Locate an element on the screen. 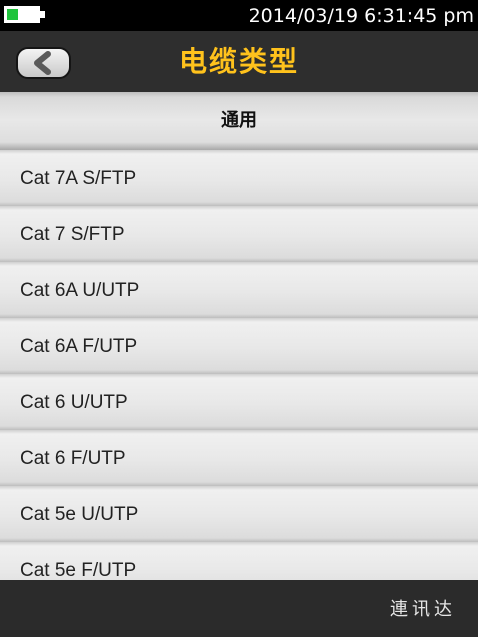  list-item: Cat 5e F/UTP is located at coordinates (239, 561).